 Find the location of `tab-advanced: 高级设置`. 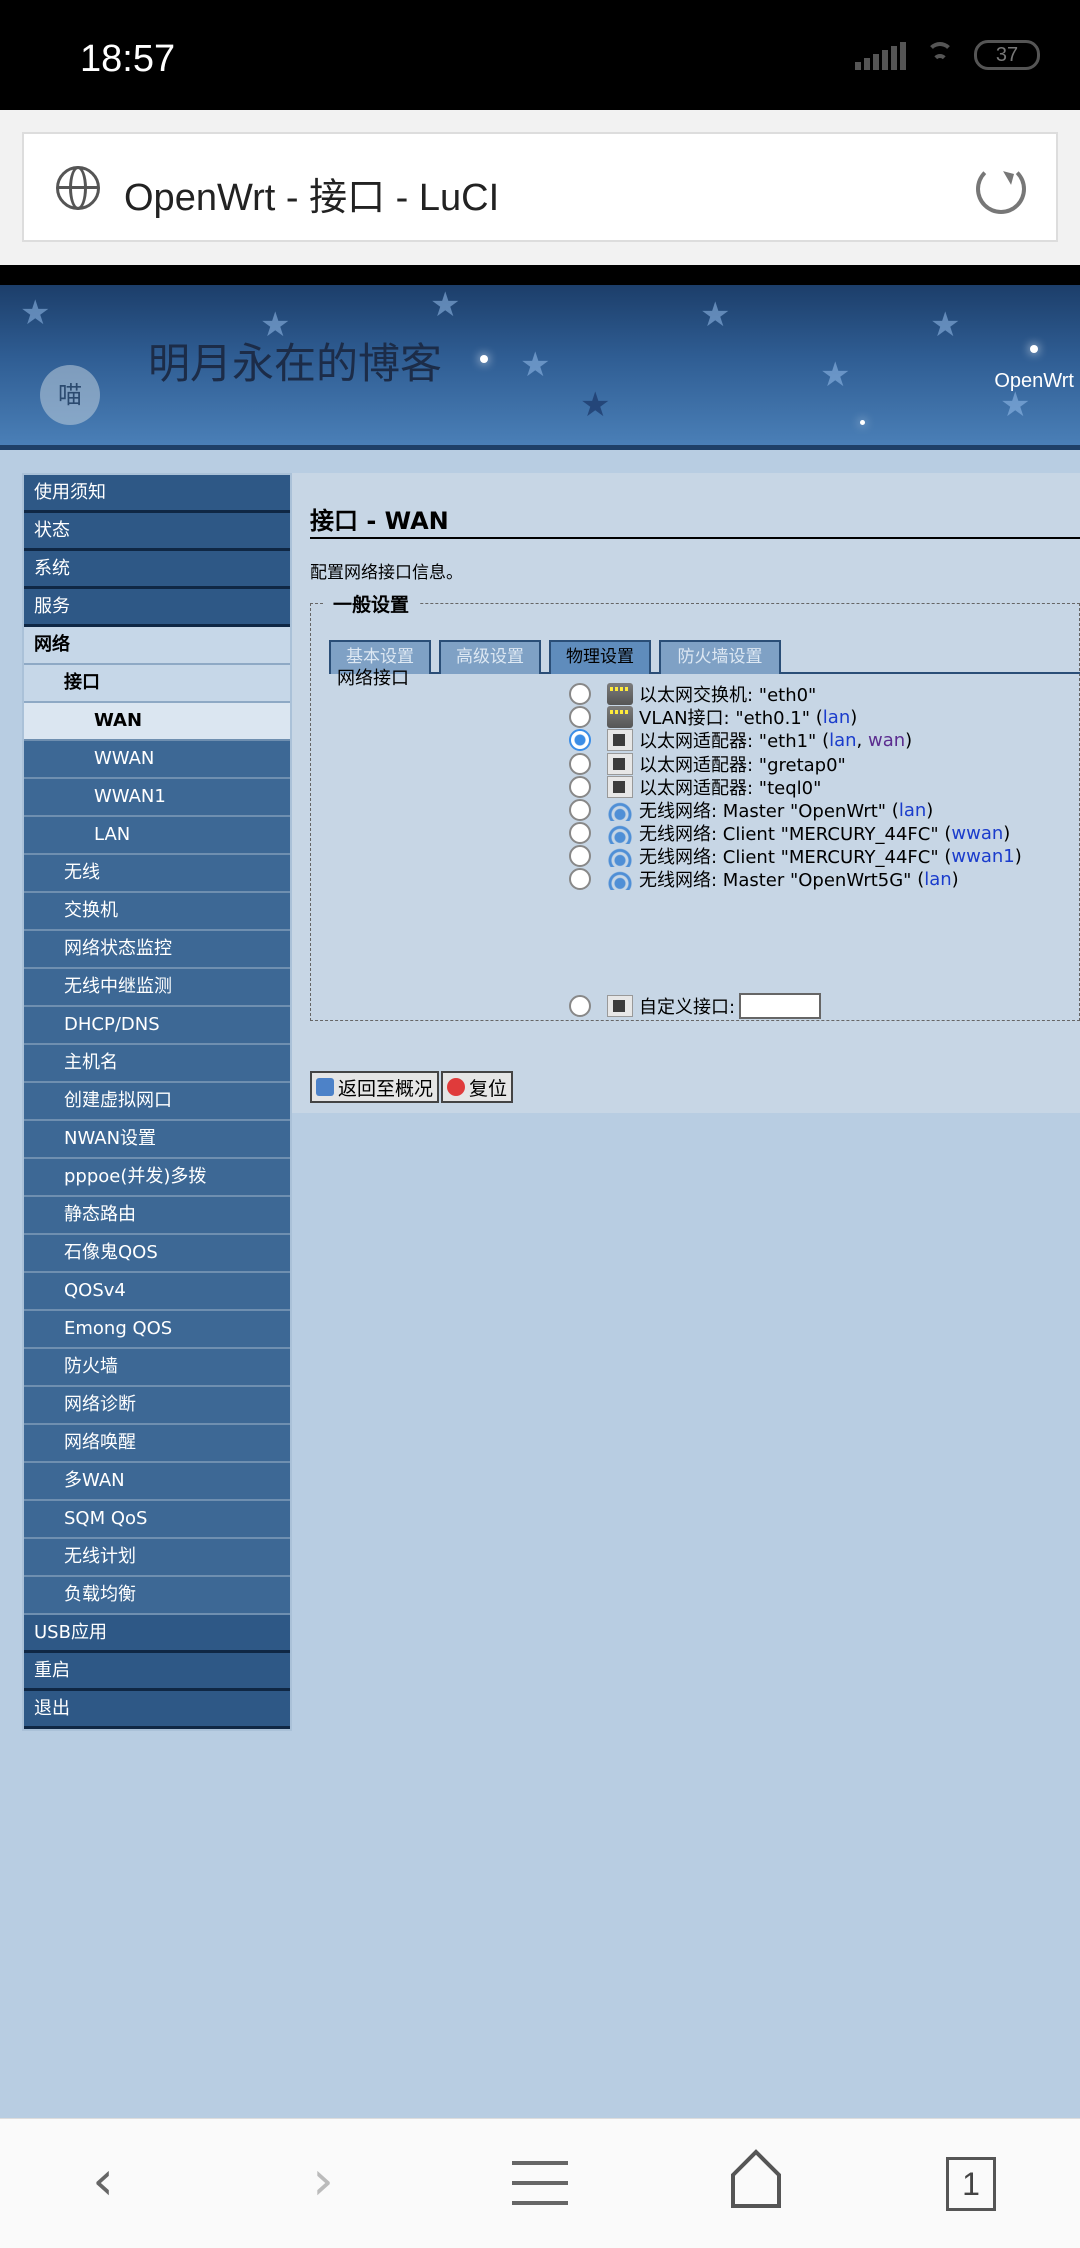

tab-advanced: 高级设置 is located at coordinates (490, 657).